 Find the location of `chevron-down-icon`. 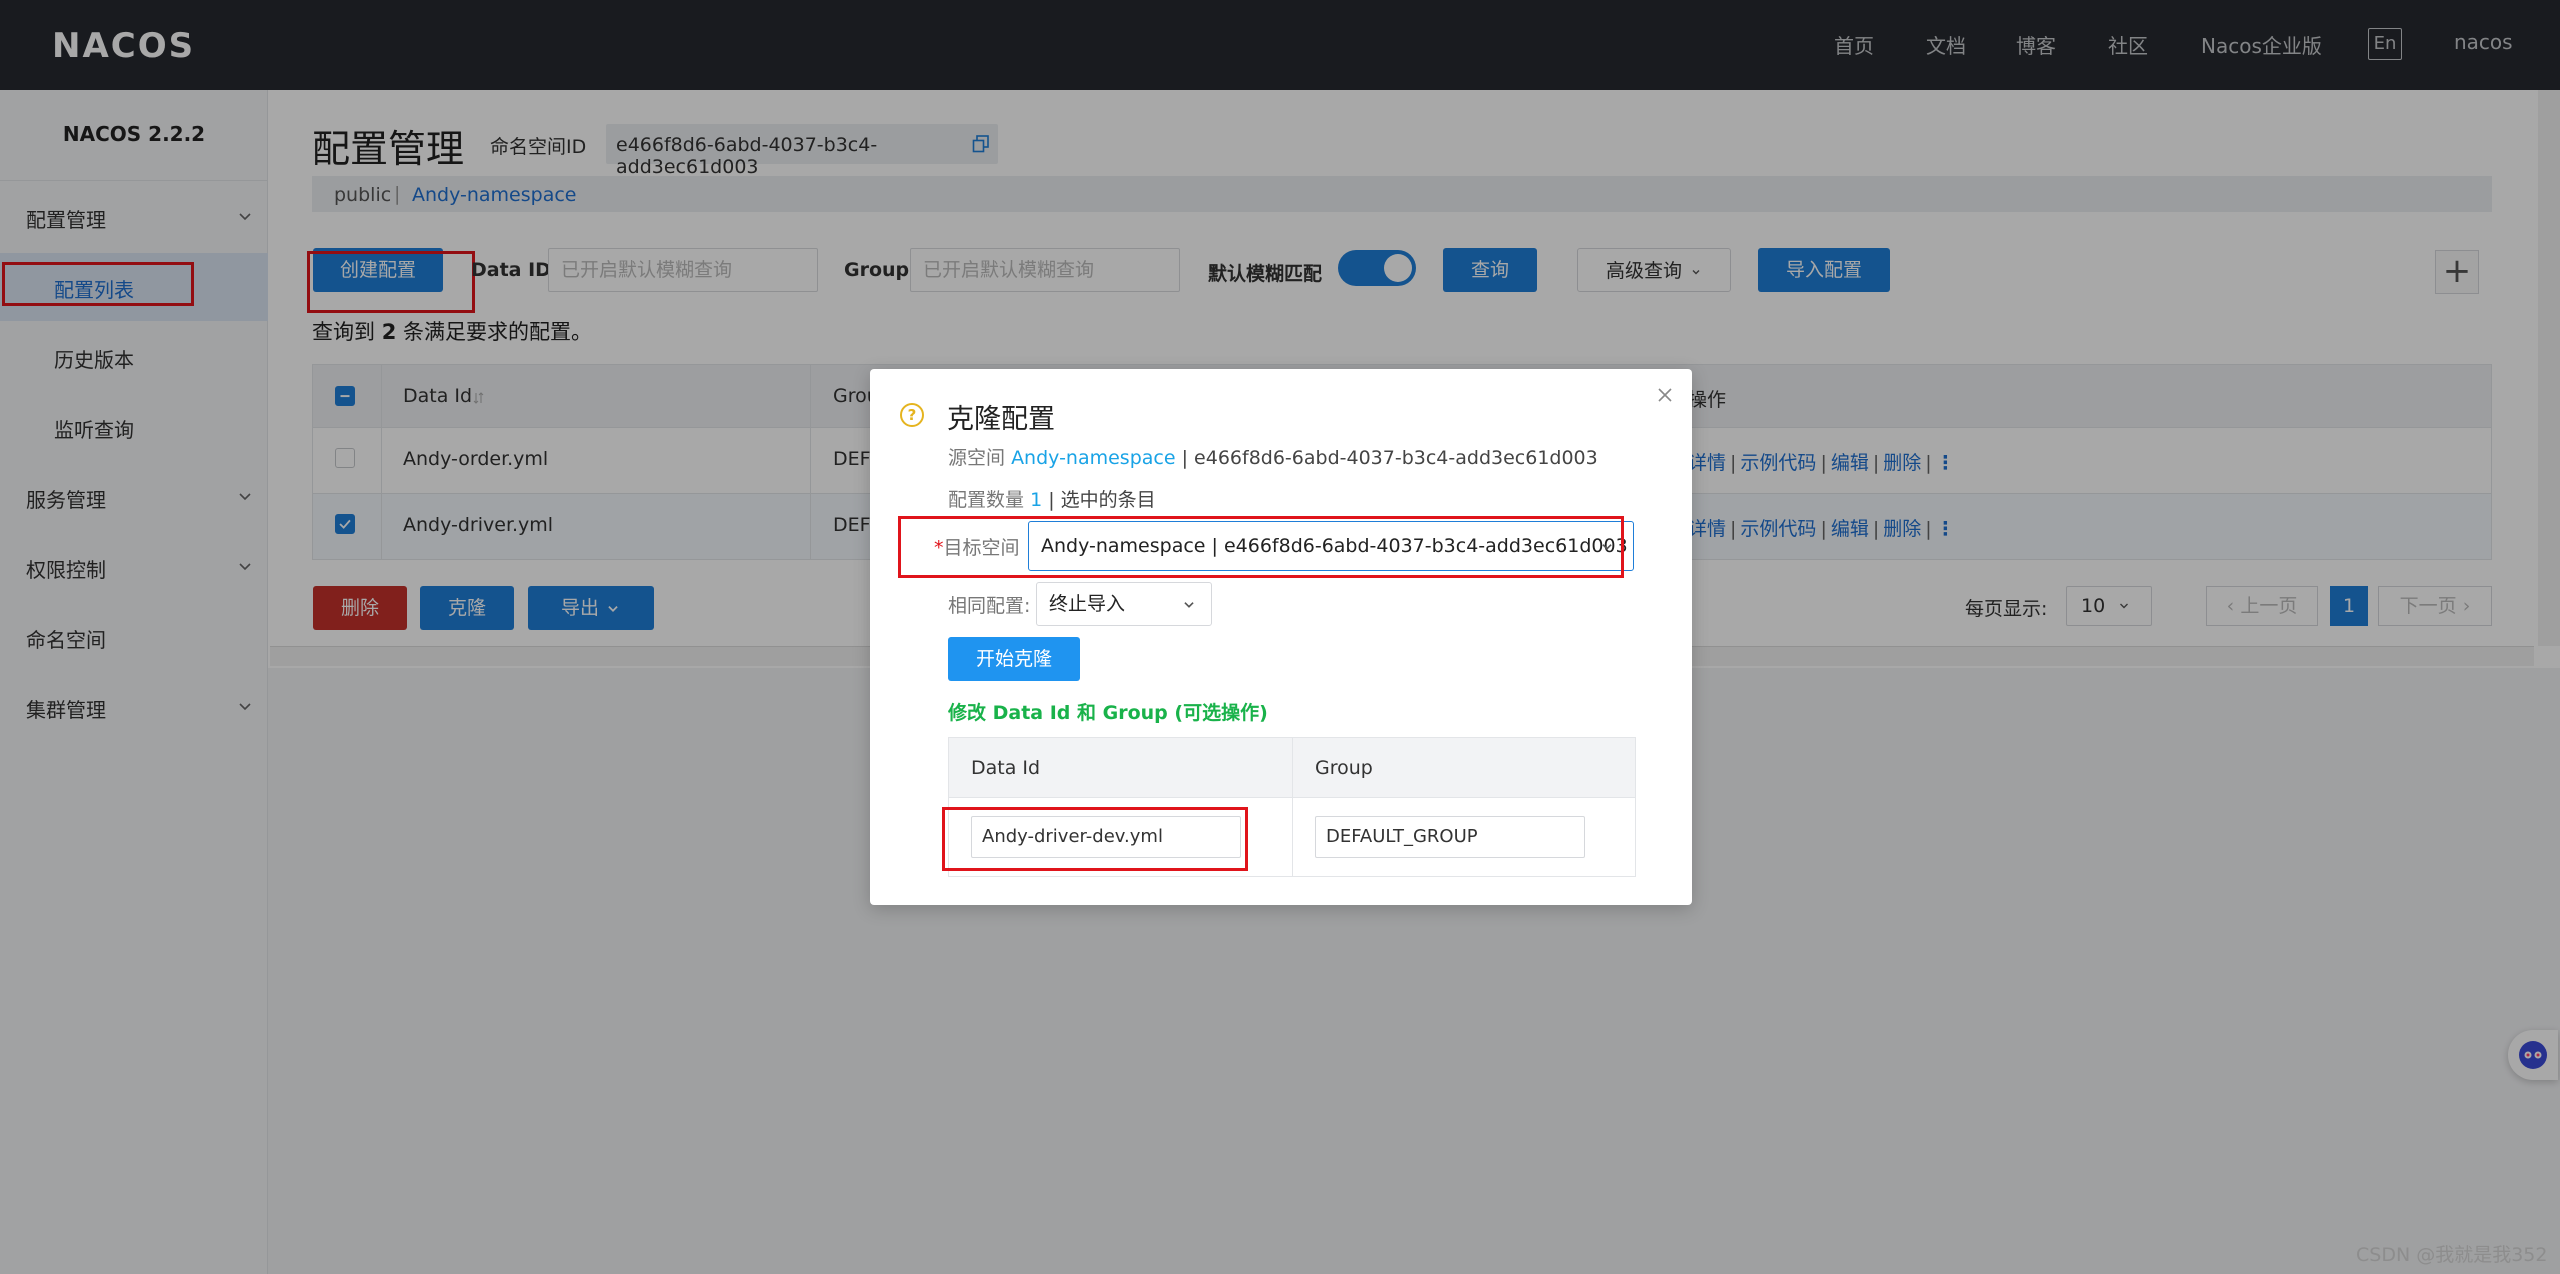

chevron-down-icon is located at coordinates (1189, 605).